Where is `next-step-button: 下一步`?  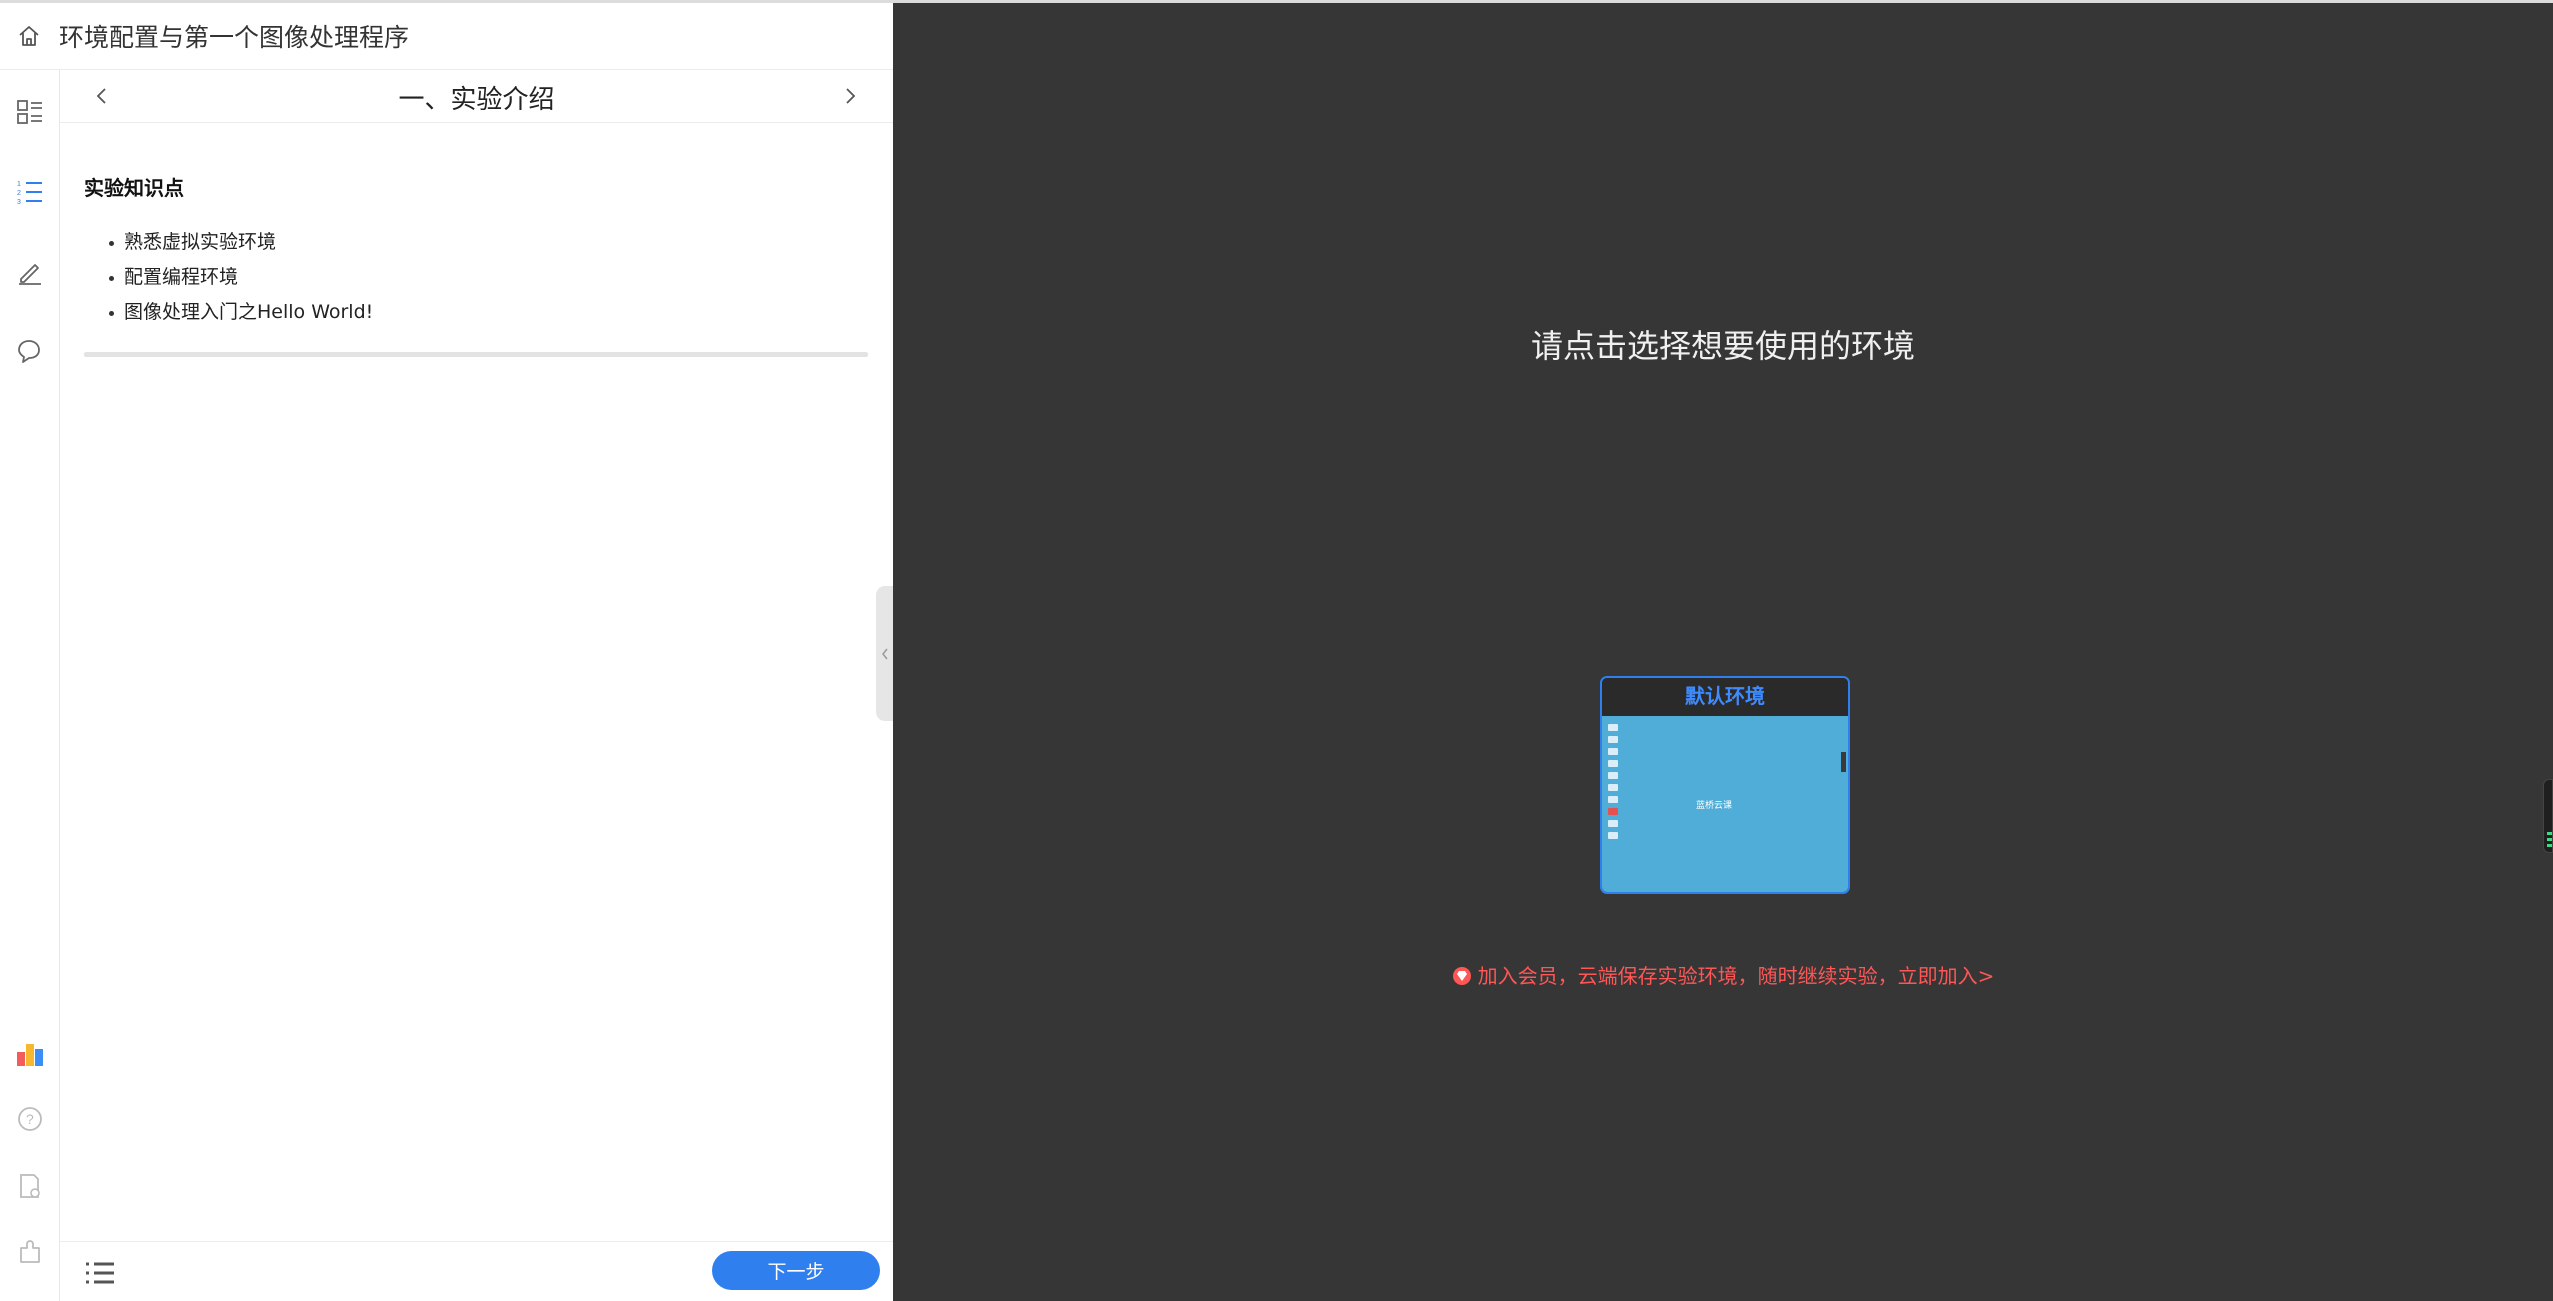 next-step-button: 下一步 is located at coordinates (796, 1270).